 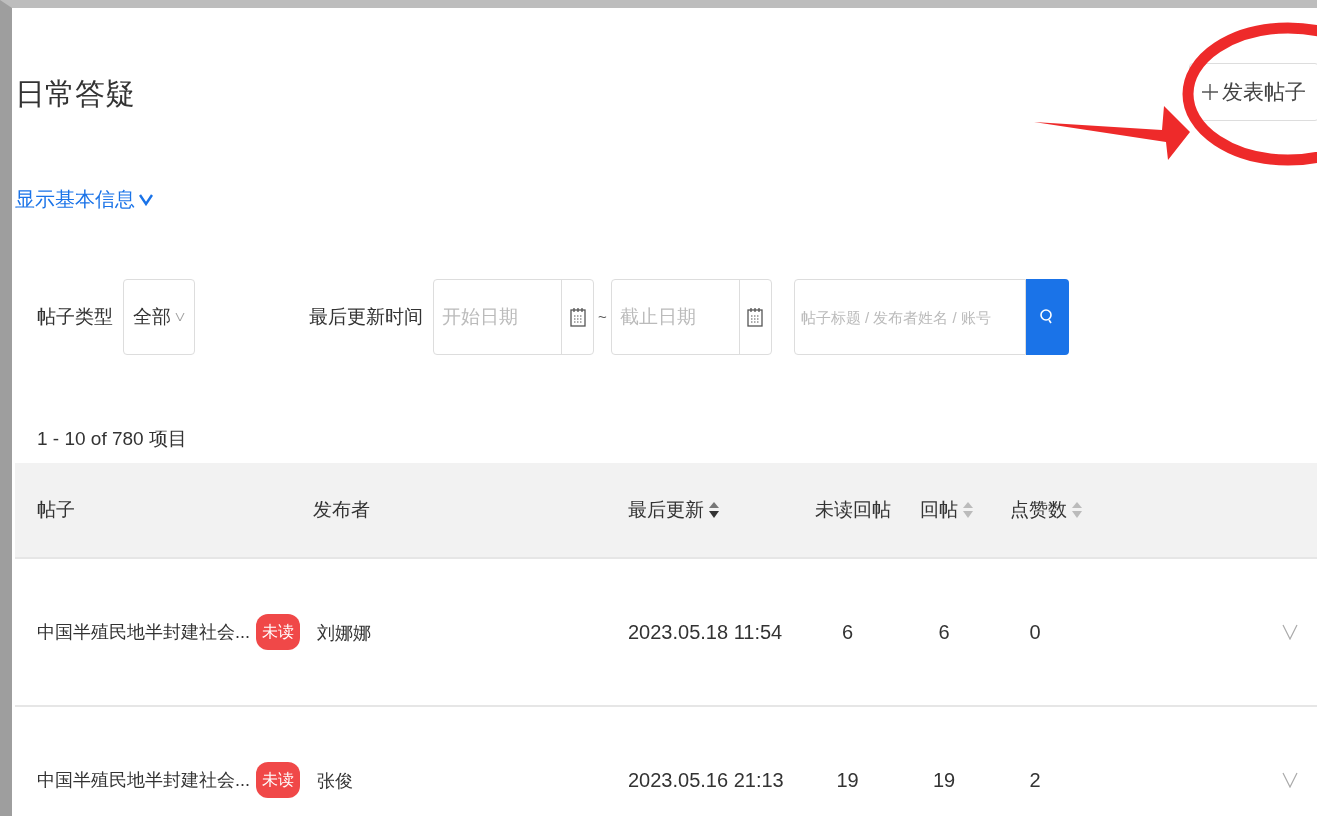 I want to click on search-button, so click(x=1047, y=317).